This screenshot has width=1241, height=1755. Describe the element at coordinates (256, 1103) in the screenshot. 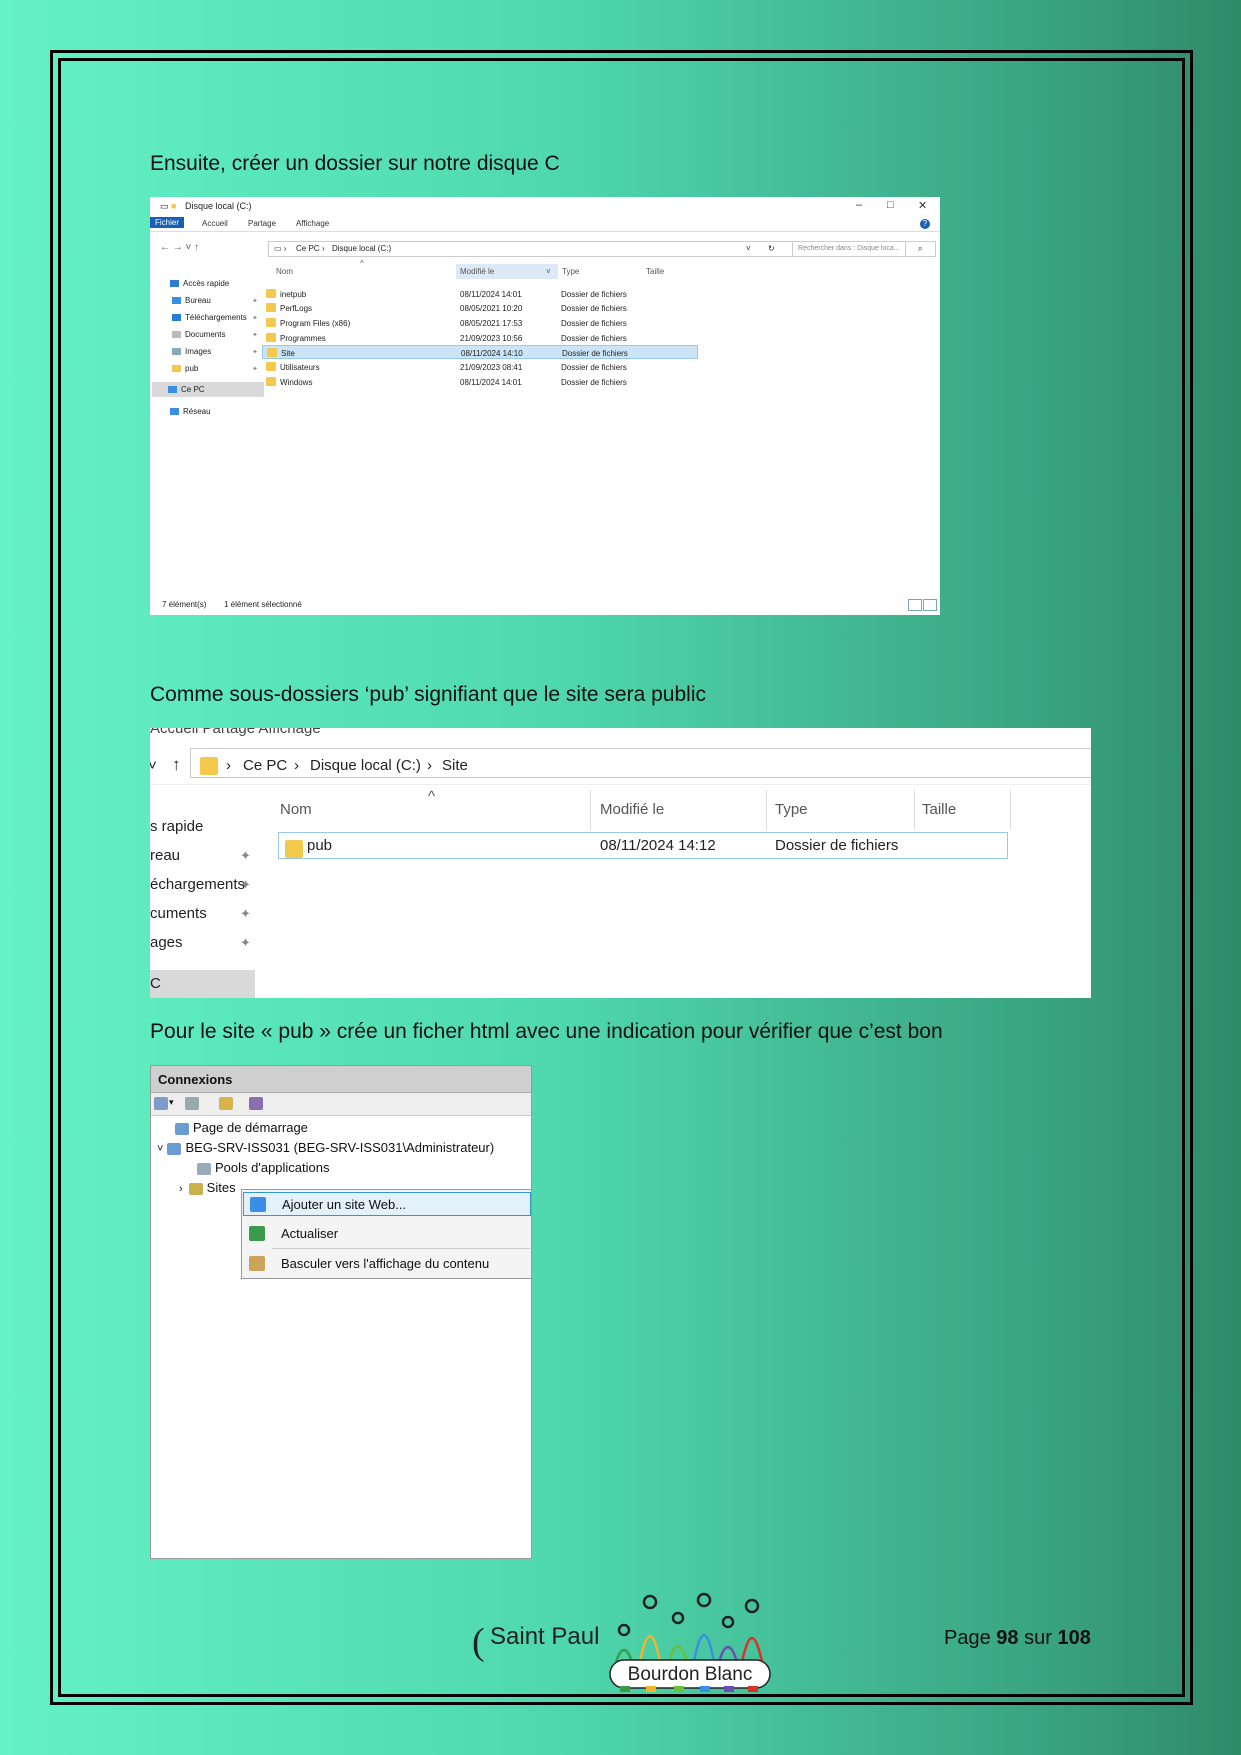

I see `disconnect-icon` at that location.